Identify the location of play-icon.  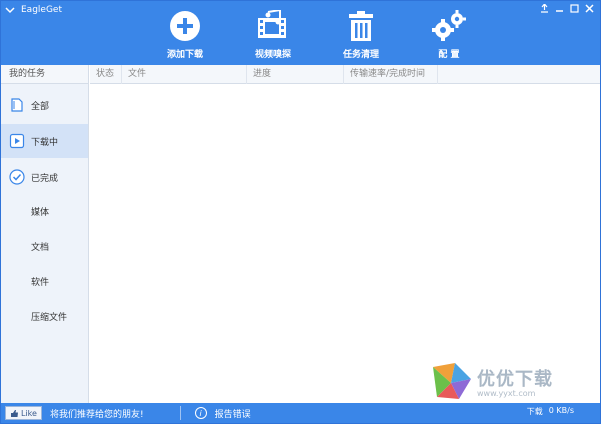
(17, 141).